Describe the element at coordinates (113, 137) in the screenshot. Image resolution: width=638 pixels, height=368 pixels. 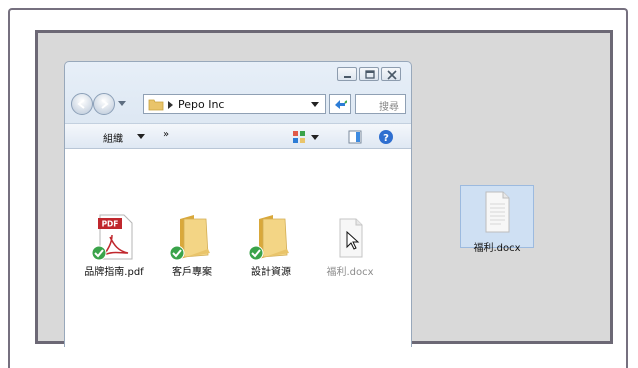
I see `organize-menu: 組織` at that location.